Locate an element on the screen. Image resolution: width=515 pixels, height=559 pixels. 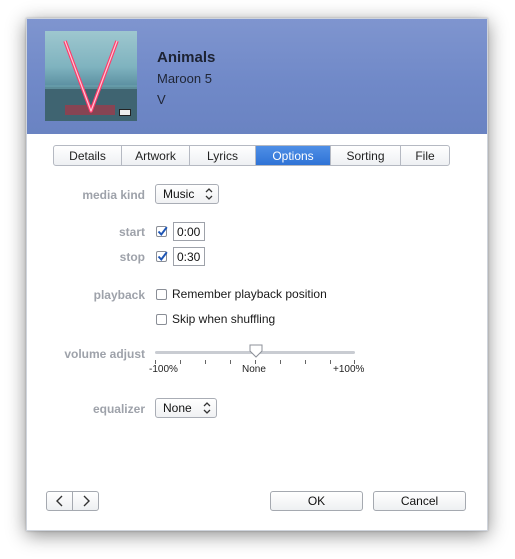
volume-mid-label: None is located at coordinates (254, 369).